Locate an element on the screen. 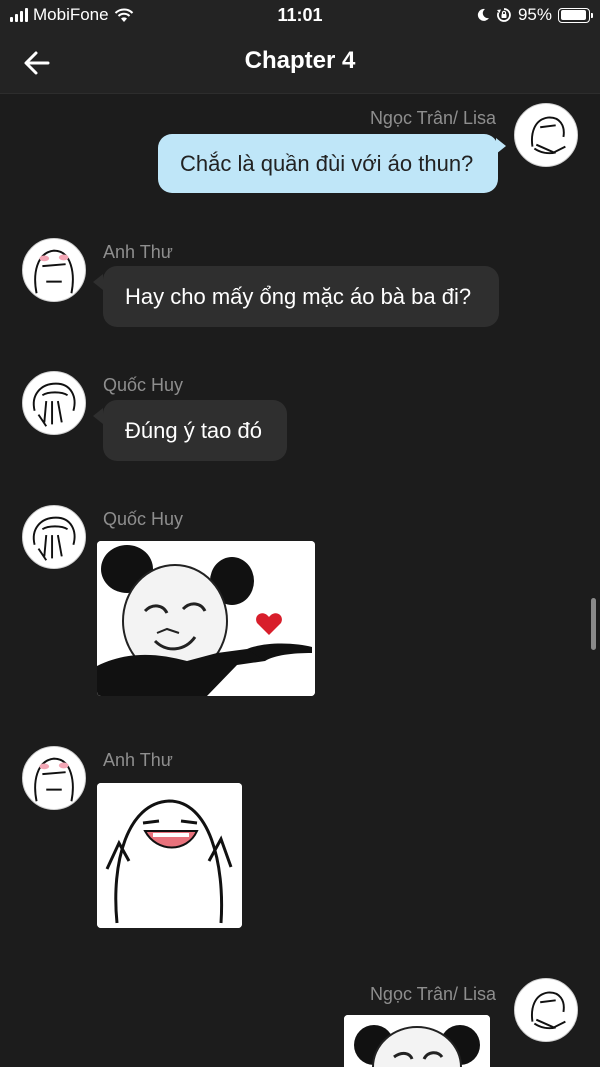 The image size is (600, 1067). status-right: 95% is located at coordinates (534, 15).